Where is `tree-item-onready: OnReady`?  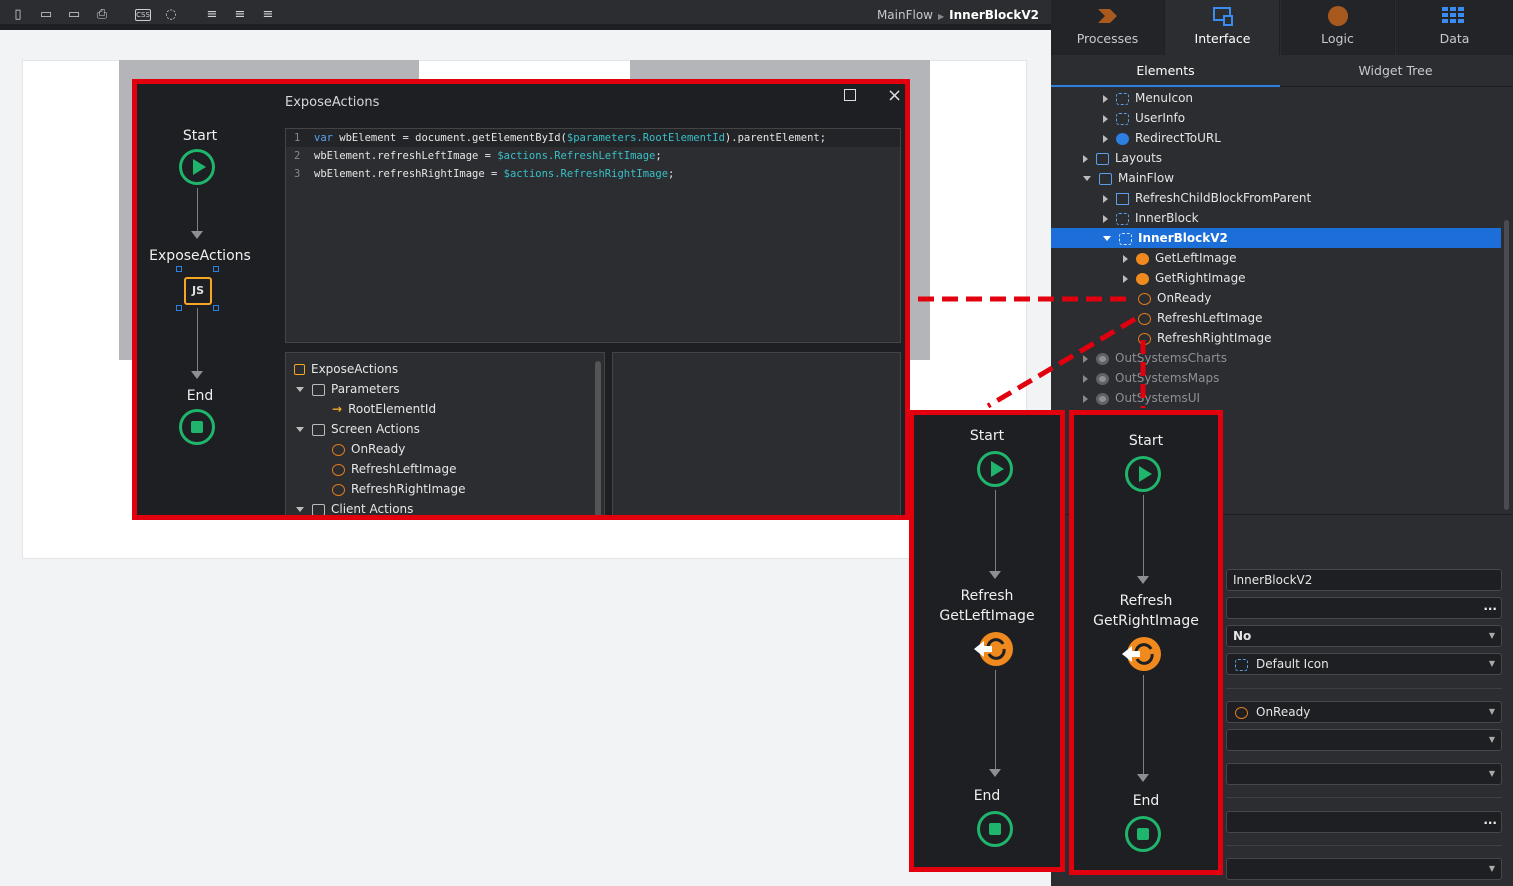
tree-item-onready: OnReady is located at coordinates (1276, 298).